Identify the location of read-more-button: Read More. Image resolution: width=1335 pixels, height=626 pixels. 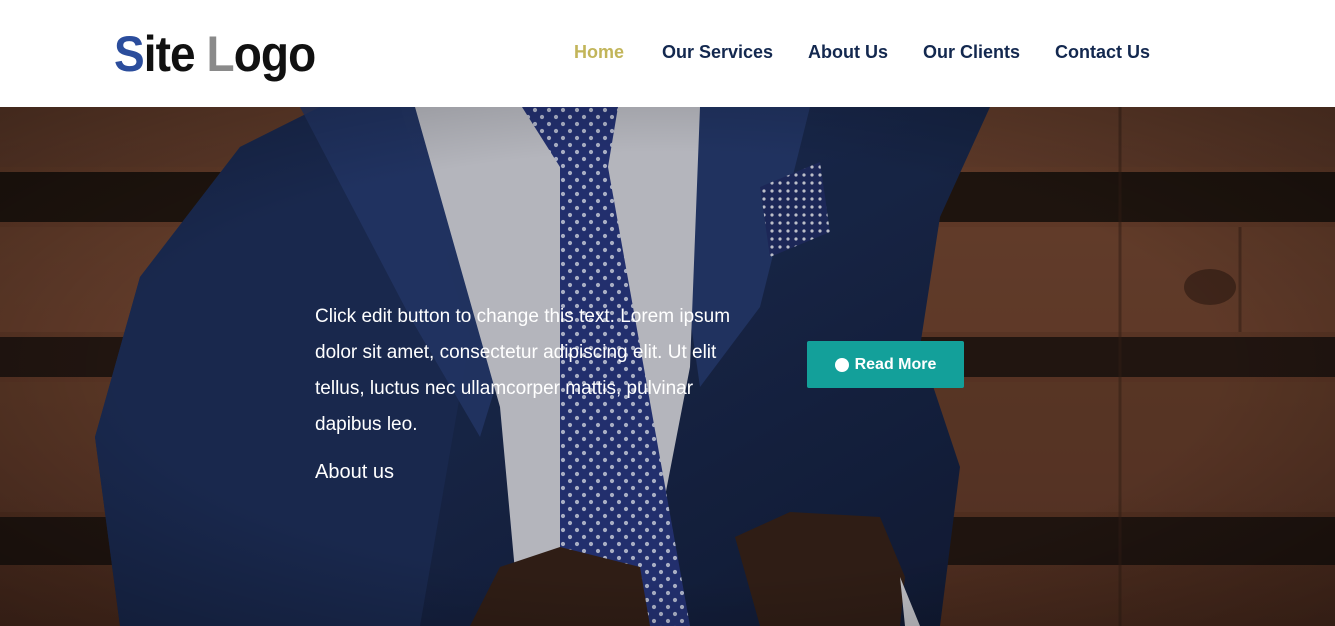
(885, 364).